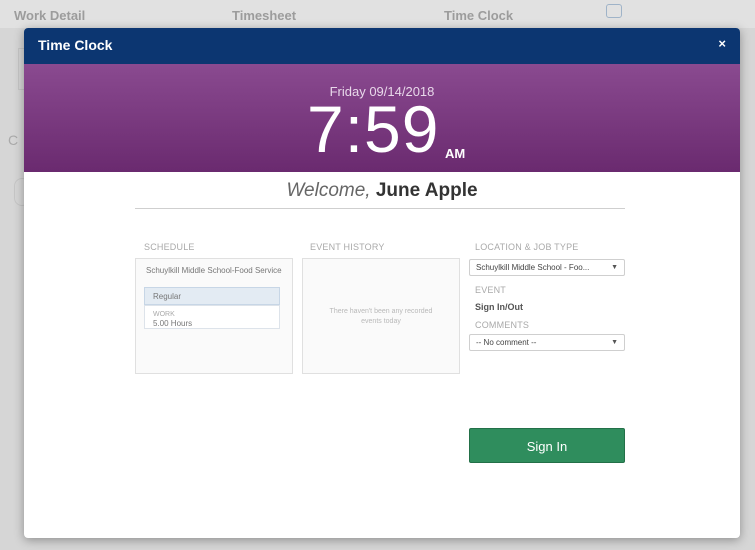 This screenshot has width=755, height=550. What do you see at coordinates (212, 296) in the screenshot?
I see `schedule-type: Regular` at bounding box center [212, 296].